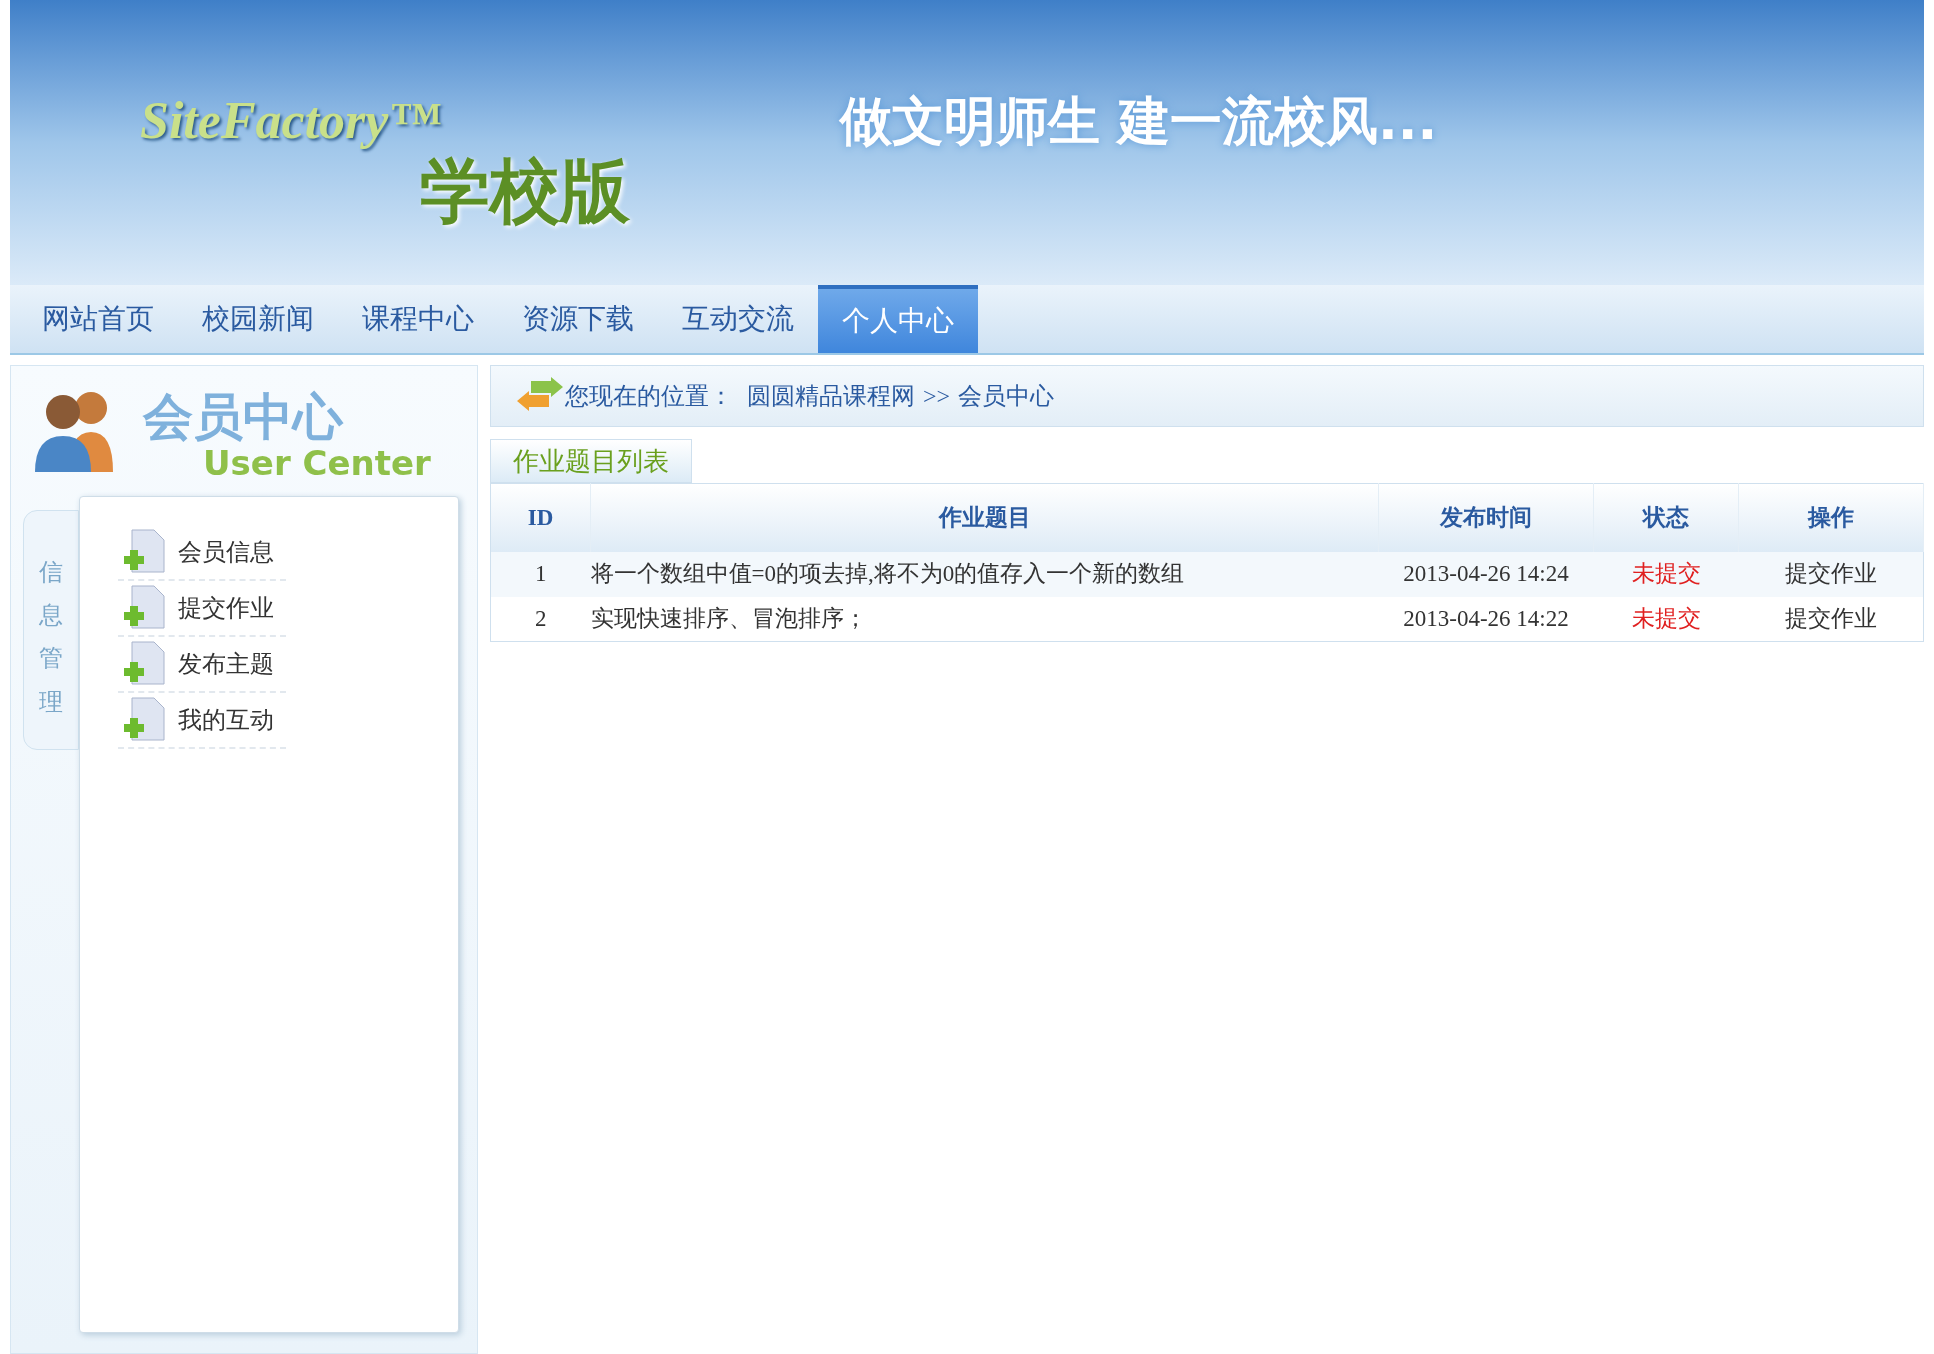 This screenshot has height=1354, width=1934. What do you see at coordinates (226, 720) in the screenshot?
I see `menu-link: 我的互动` at bounding box center [226, 720].